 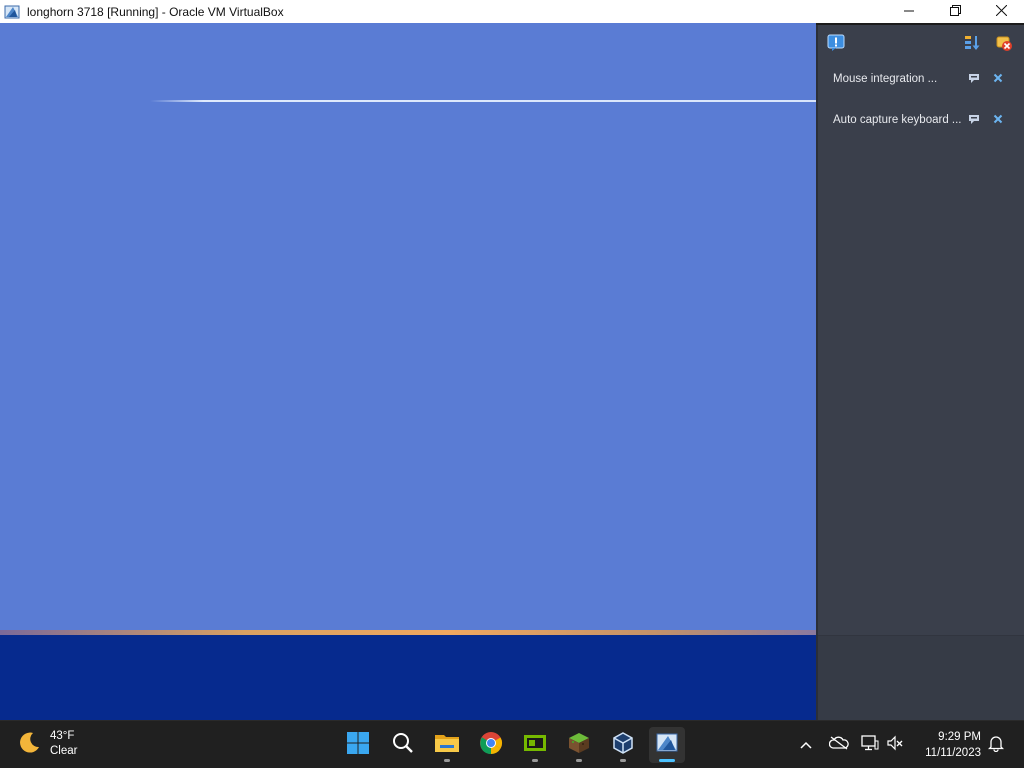 I want to click on close-window-button, so click(x=1001, y=11).